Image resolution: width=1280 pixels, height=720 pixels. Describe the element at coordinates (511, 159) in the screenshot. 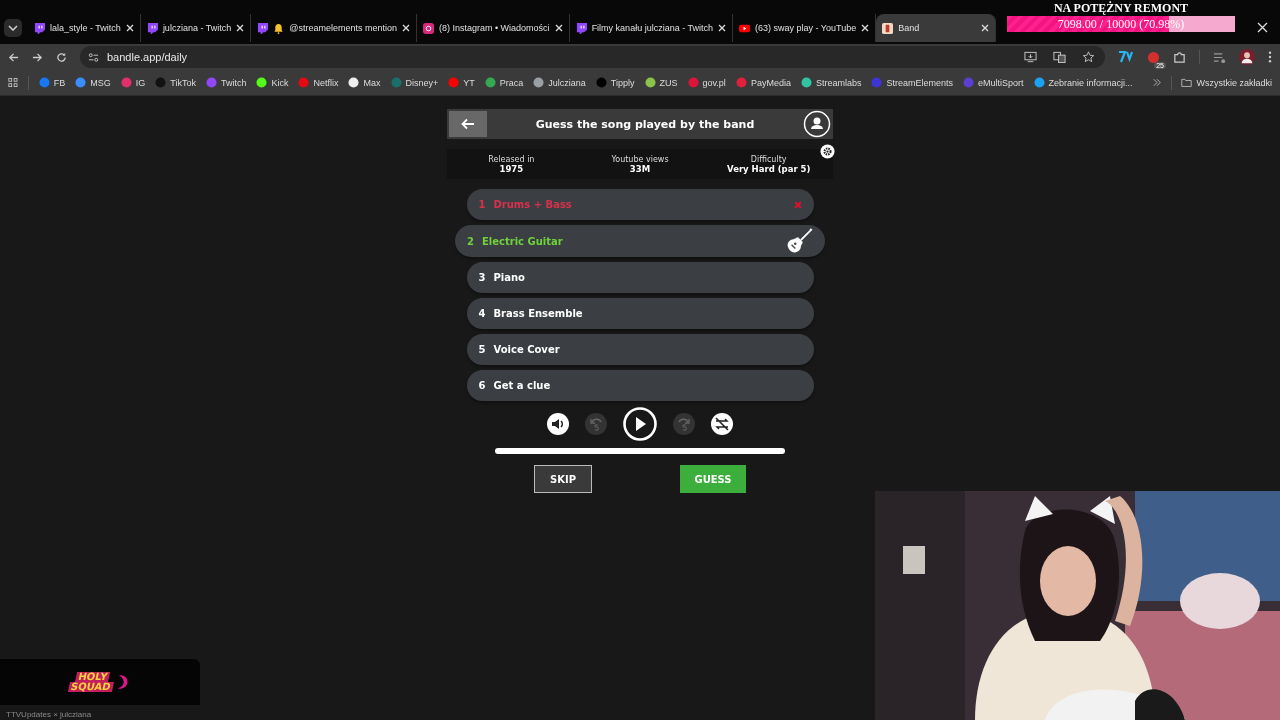

I see `stat-label: Released in` at that location.